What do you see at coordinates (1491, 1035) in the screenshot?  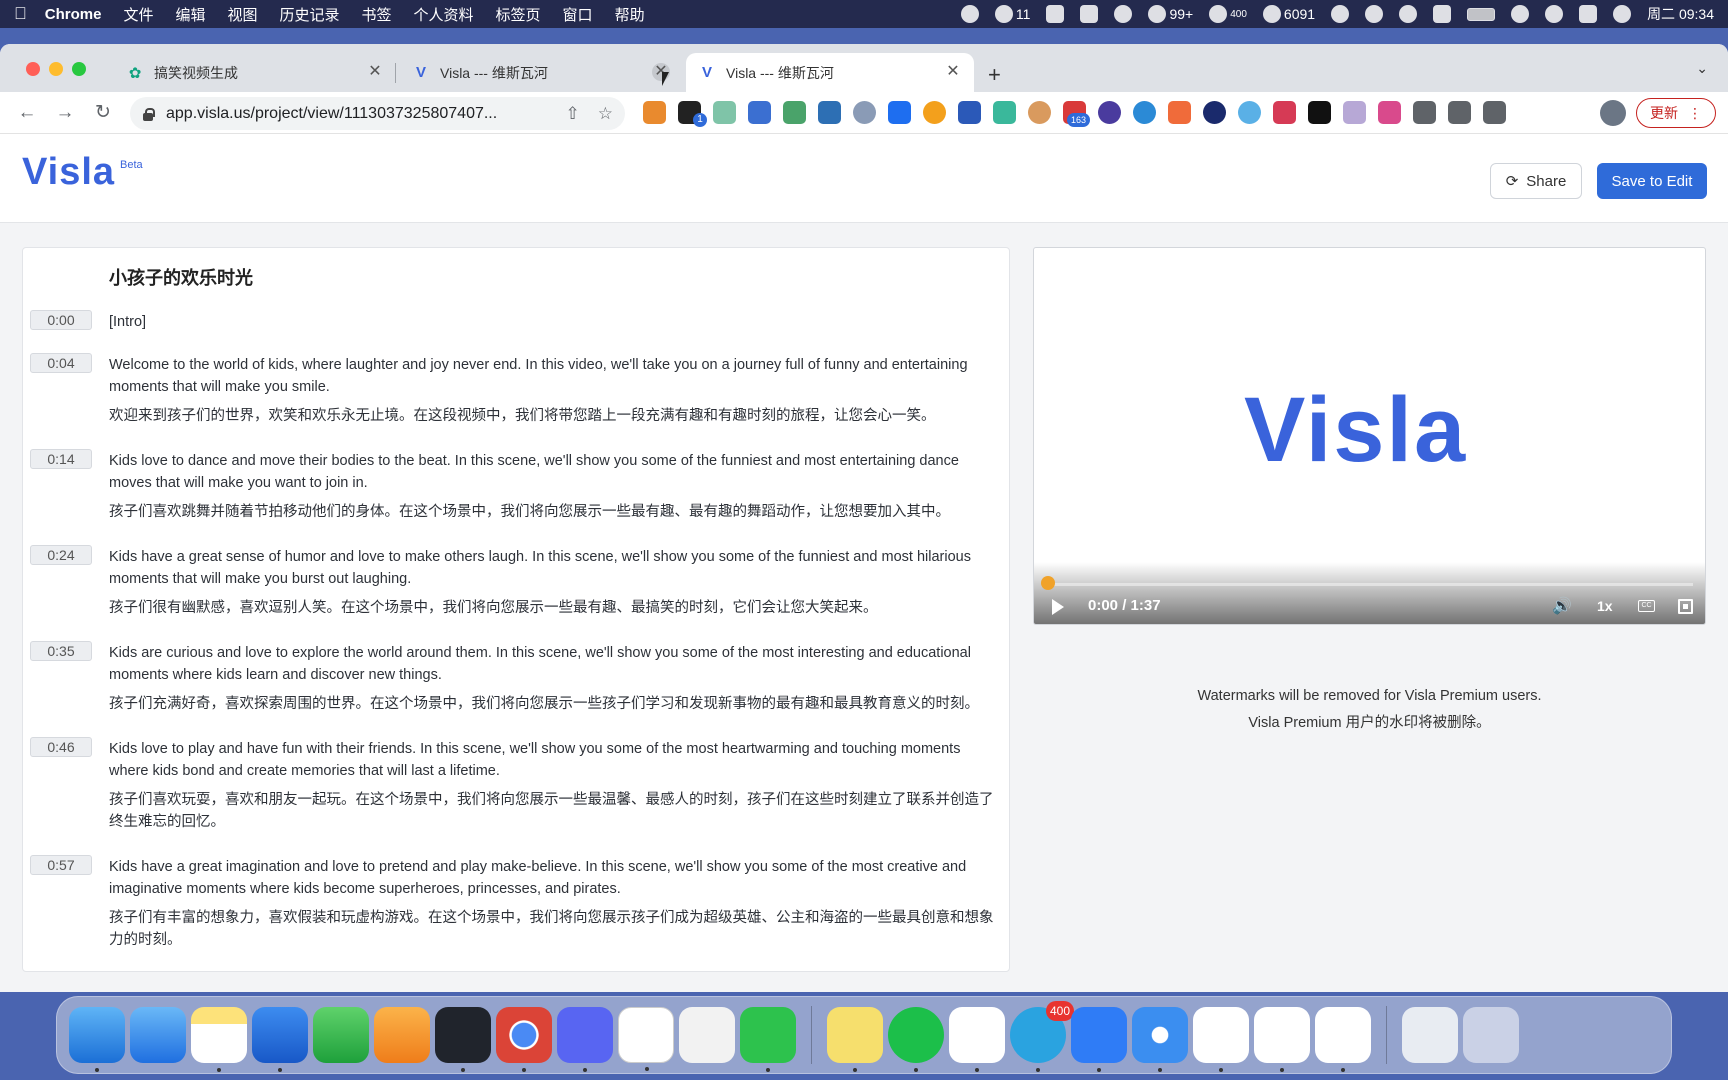 I see `trash-icon` at bounding box center [1491, 1035].